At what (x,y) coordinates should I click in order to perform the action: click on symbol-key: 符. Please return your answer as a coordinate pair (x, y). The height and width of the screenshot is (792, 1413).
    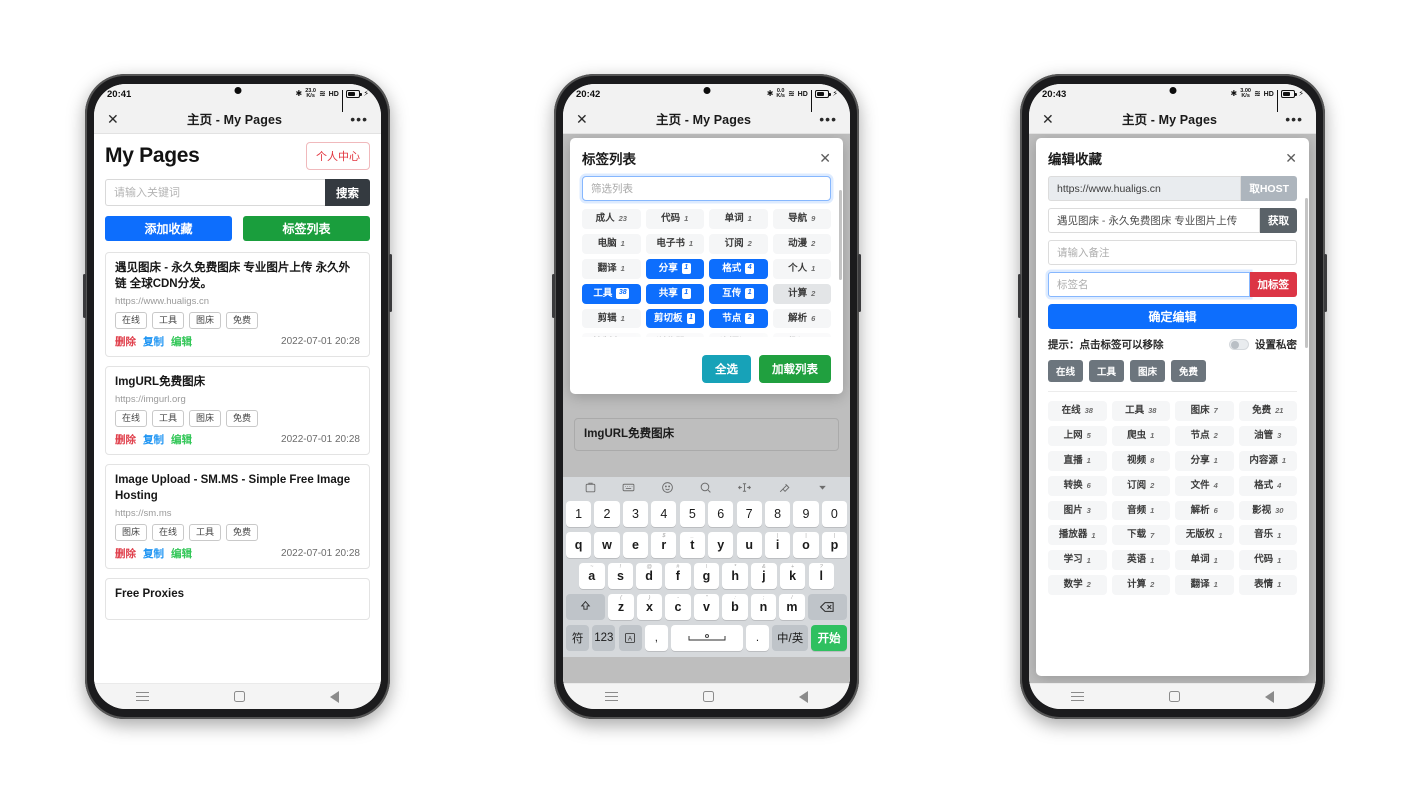
    Looking at the image, I should click on (578, 637).